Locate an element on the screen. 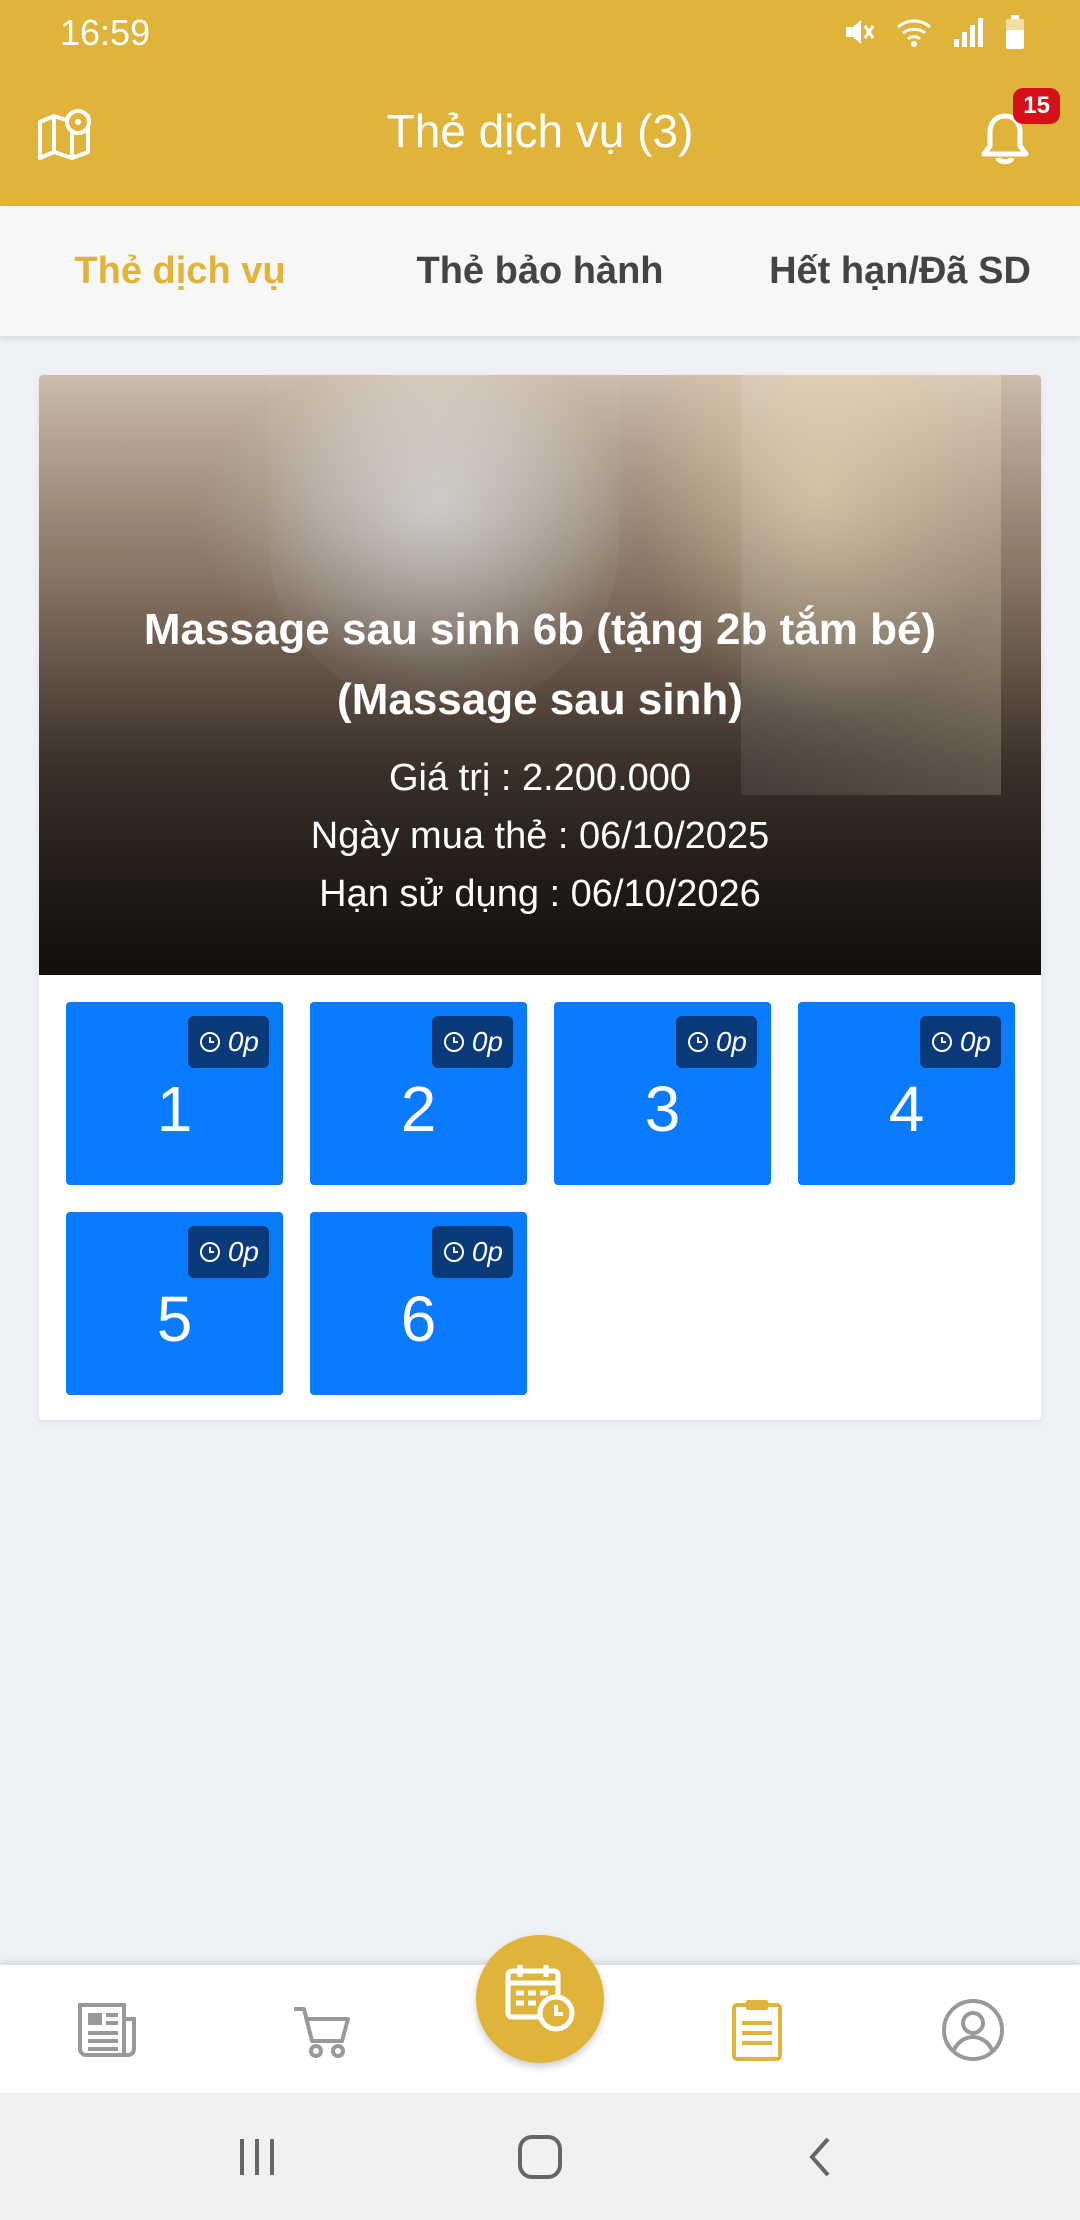 The height and width of the screenshot is (2220, 1080). profile-icon is located at coordinates (973, 2030).